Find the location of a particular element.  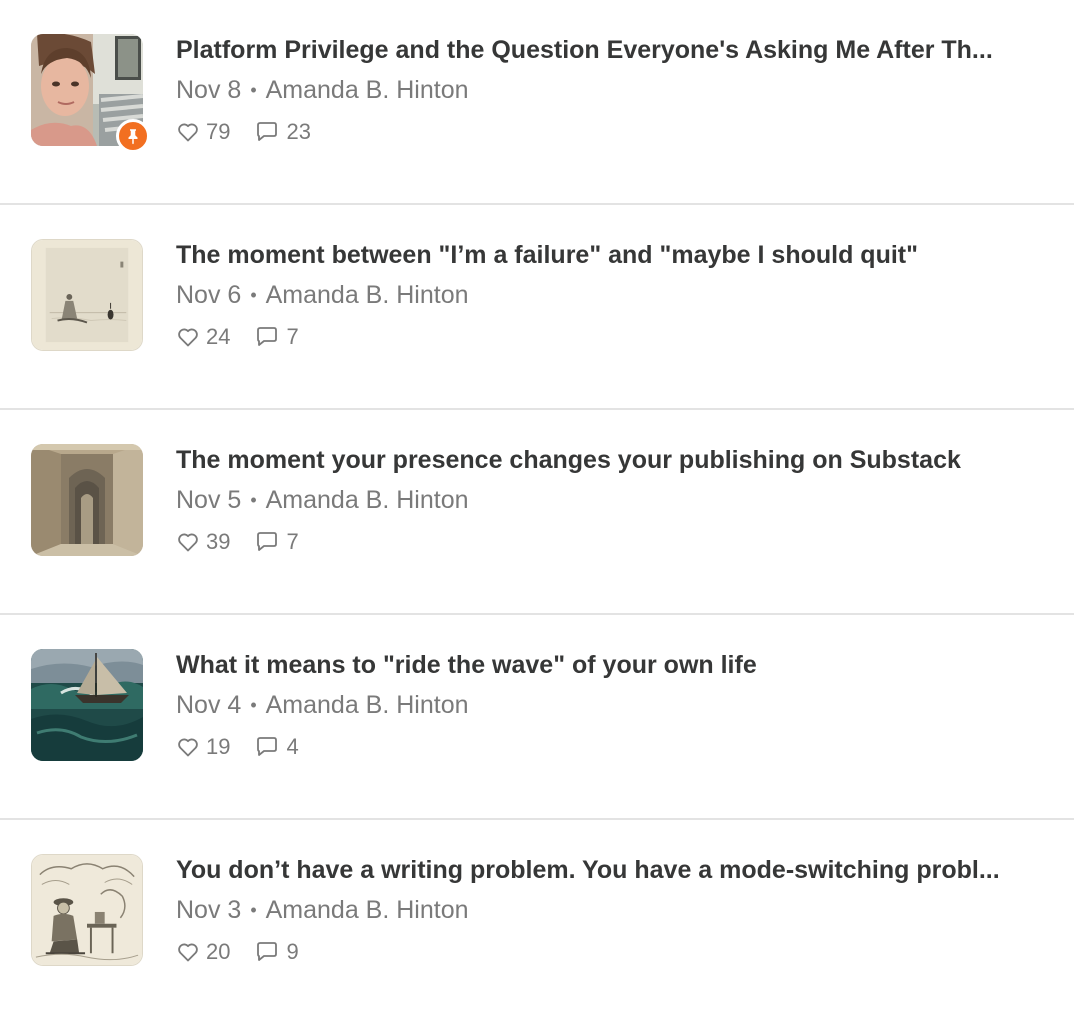

like-count: 24 is located at coordinates (218, 336).